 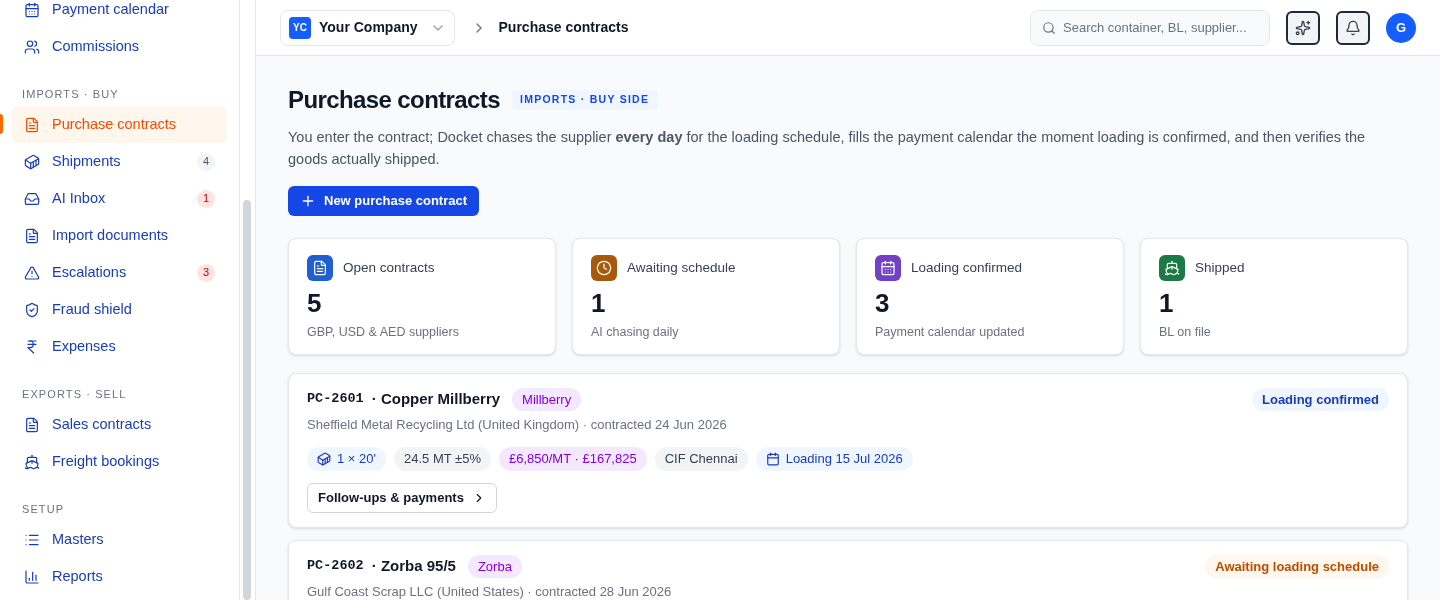 I want to click on users-icon, so click(x=32, y=46).